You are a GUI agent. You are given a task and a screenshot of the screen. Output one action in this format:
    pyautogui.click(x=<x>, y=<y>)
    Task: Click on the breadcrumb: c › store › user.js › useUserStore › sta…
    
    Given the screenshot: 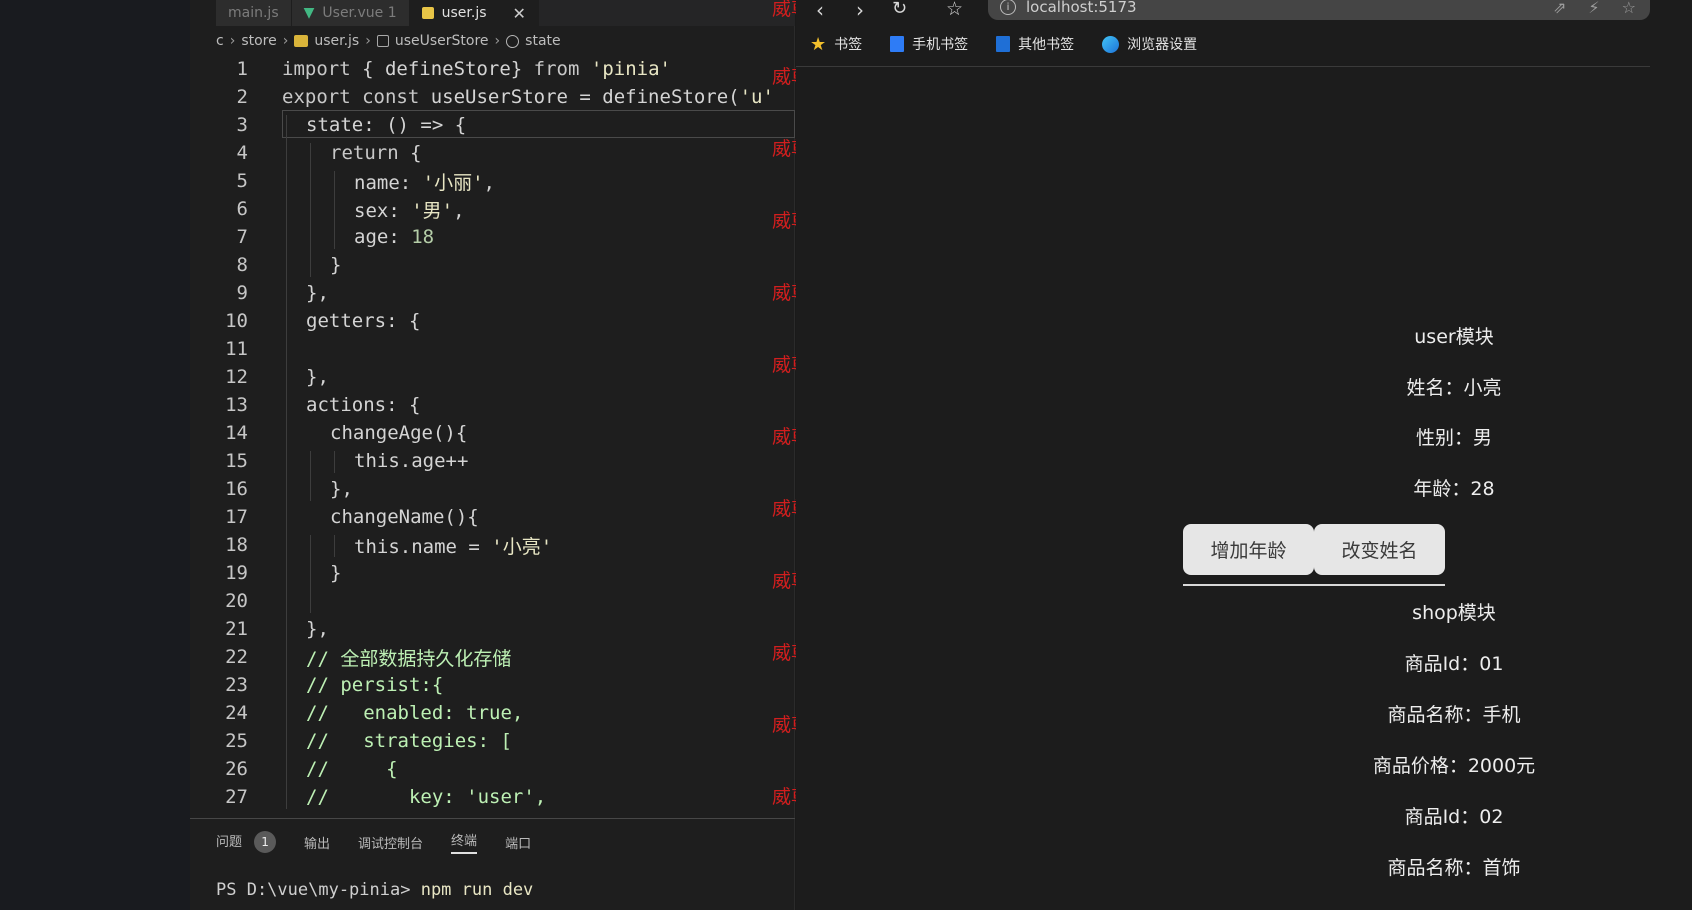 What is the action you would take?
    pyautogui.click(x=388, y=41)
    